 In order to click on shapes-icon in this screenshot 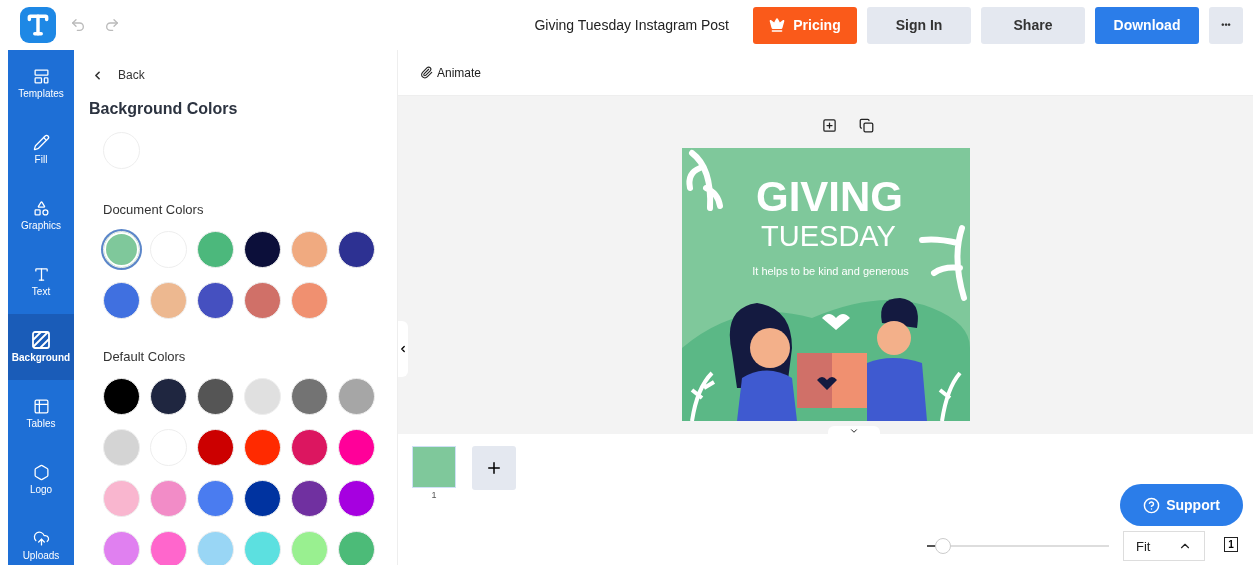, I will do `click(41, 208)`.